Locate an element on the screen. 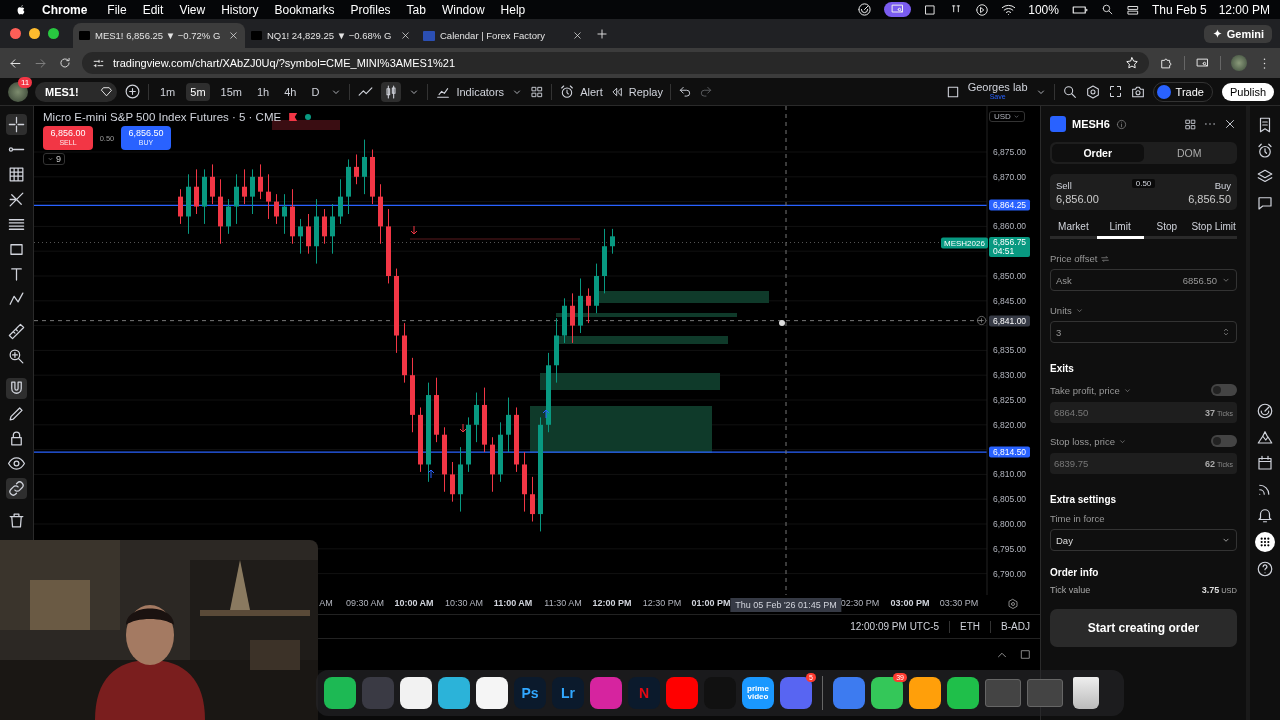 The image size is (1280, 720). section-heading: Exits is located at coordinates (1062, 368).